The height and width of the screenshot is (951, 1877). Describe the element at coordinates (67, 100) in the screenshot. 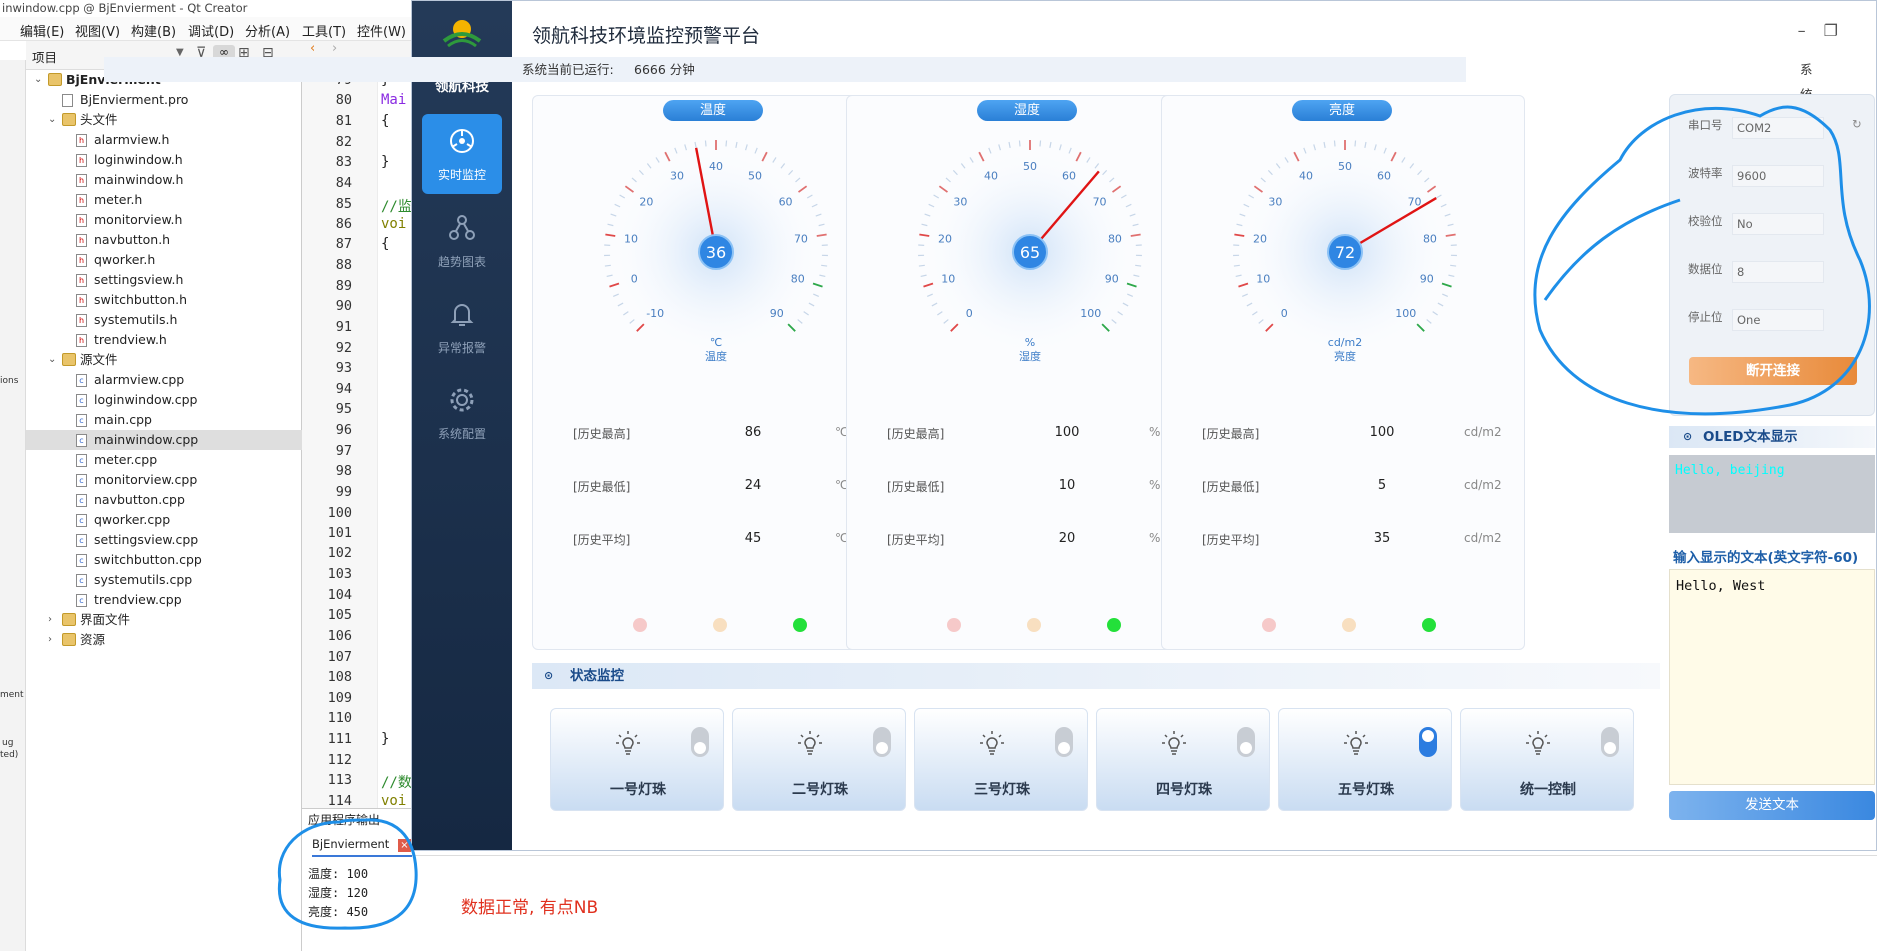

I see `file-icon` at that location.